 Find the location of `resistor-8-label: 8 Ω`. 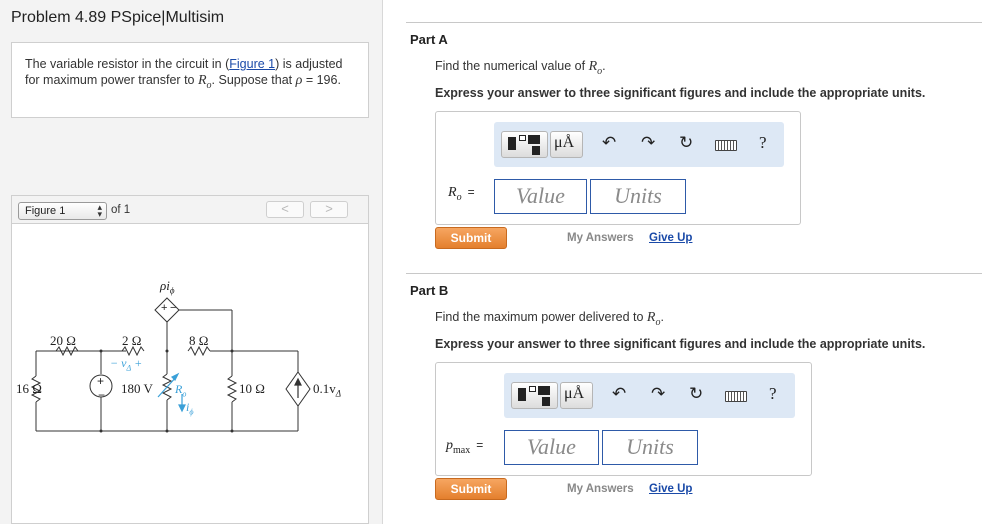

resistor-8-label: 8 Ω is located at coordinates (199, 340).